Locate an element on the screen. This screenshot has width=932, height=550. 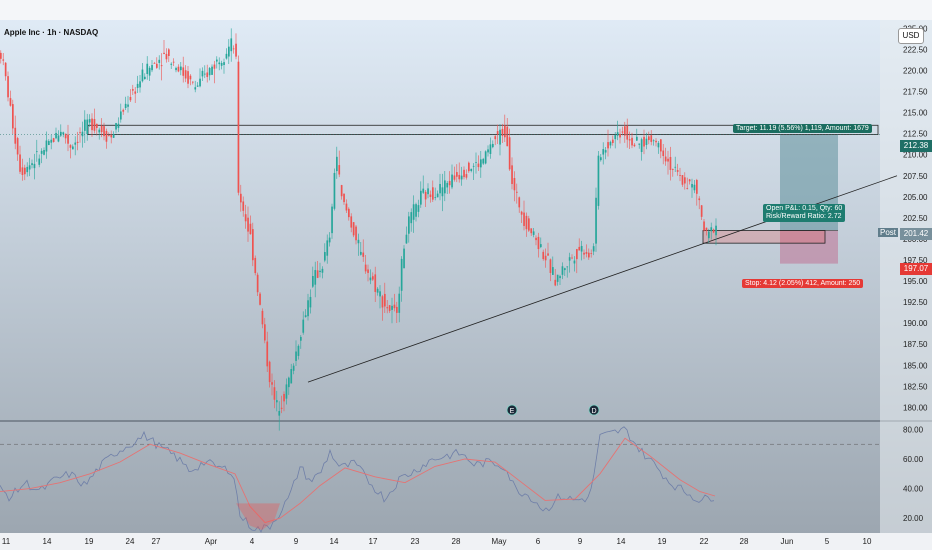
price-tick-label: 180.00 is located at coordinates (915, 407).